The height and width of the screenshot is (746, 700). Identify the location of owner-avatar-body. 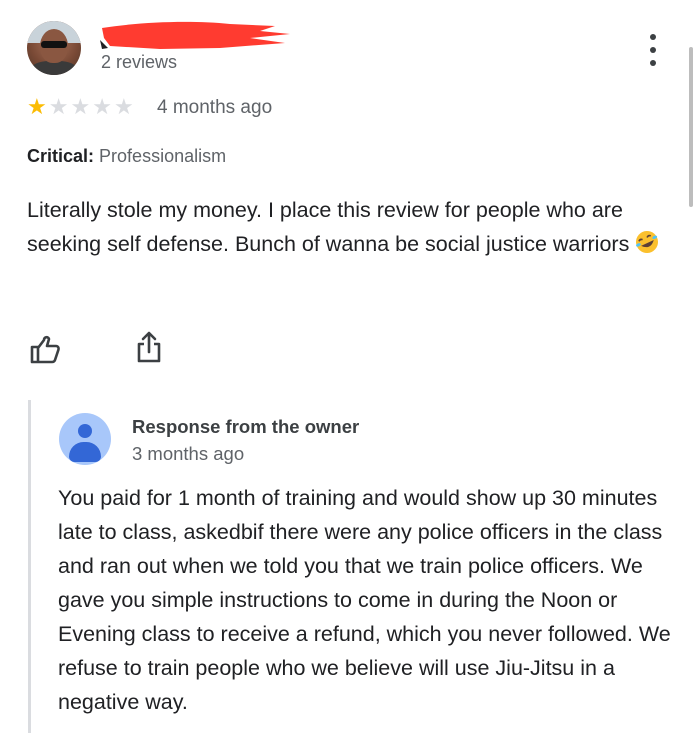
(85, 452).